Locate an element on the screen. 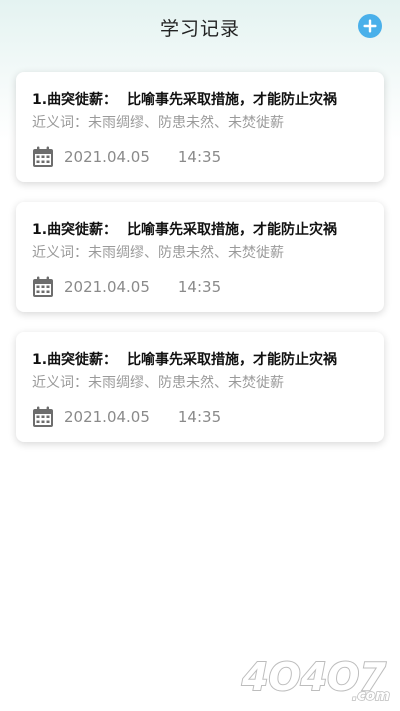  page-title: 学习记录 is located at coordinates (199, 29).